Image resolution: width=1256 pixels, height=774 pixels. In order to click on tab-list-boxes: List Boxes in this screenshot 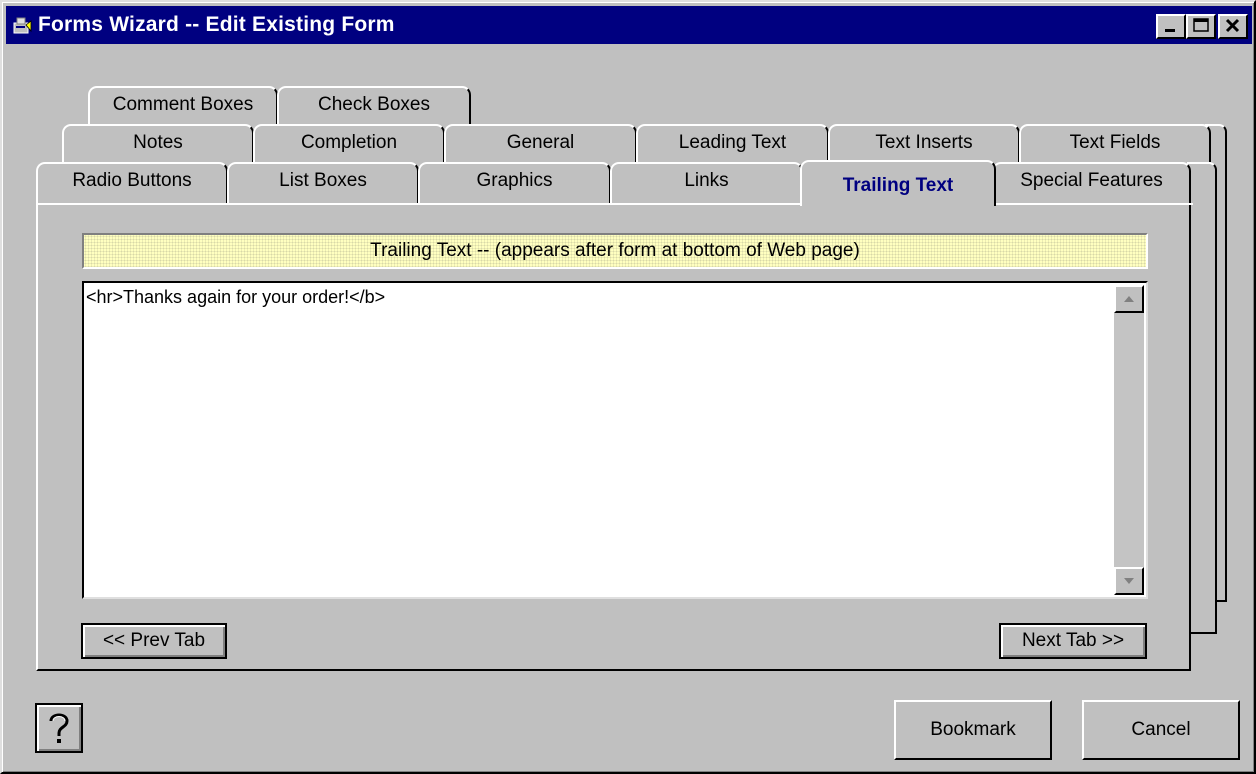, I will do `click(323, 182)`.